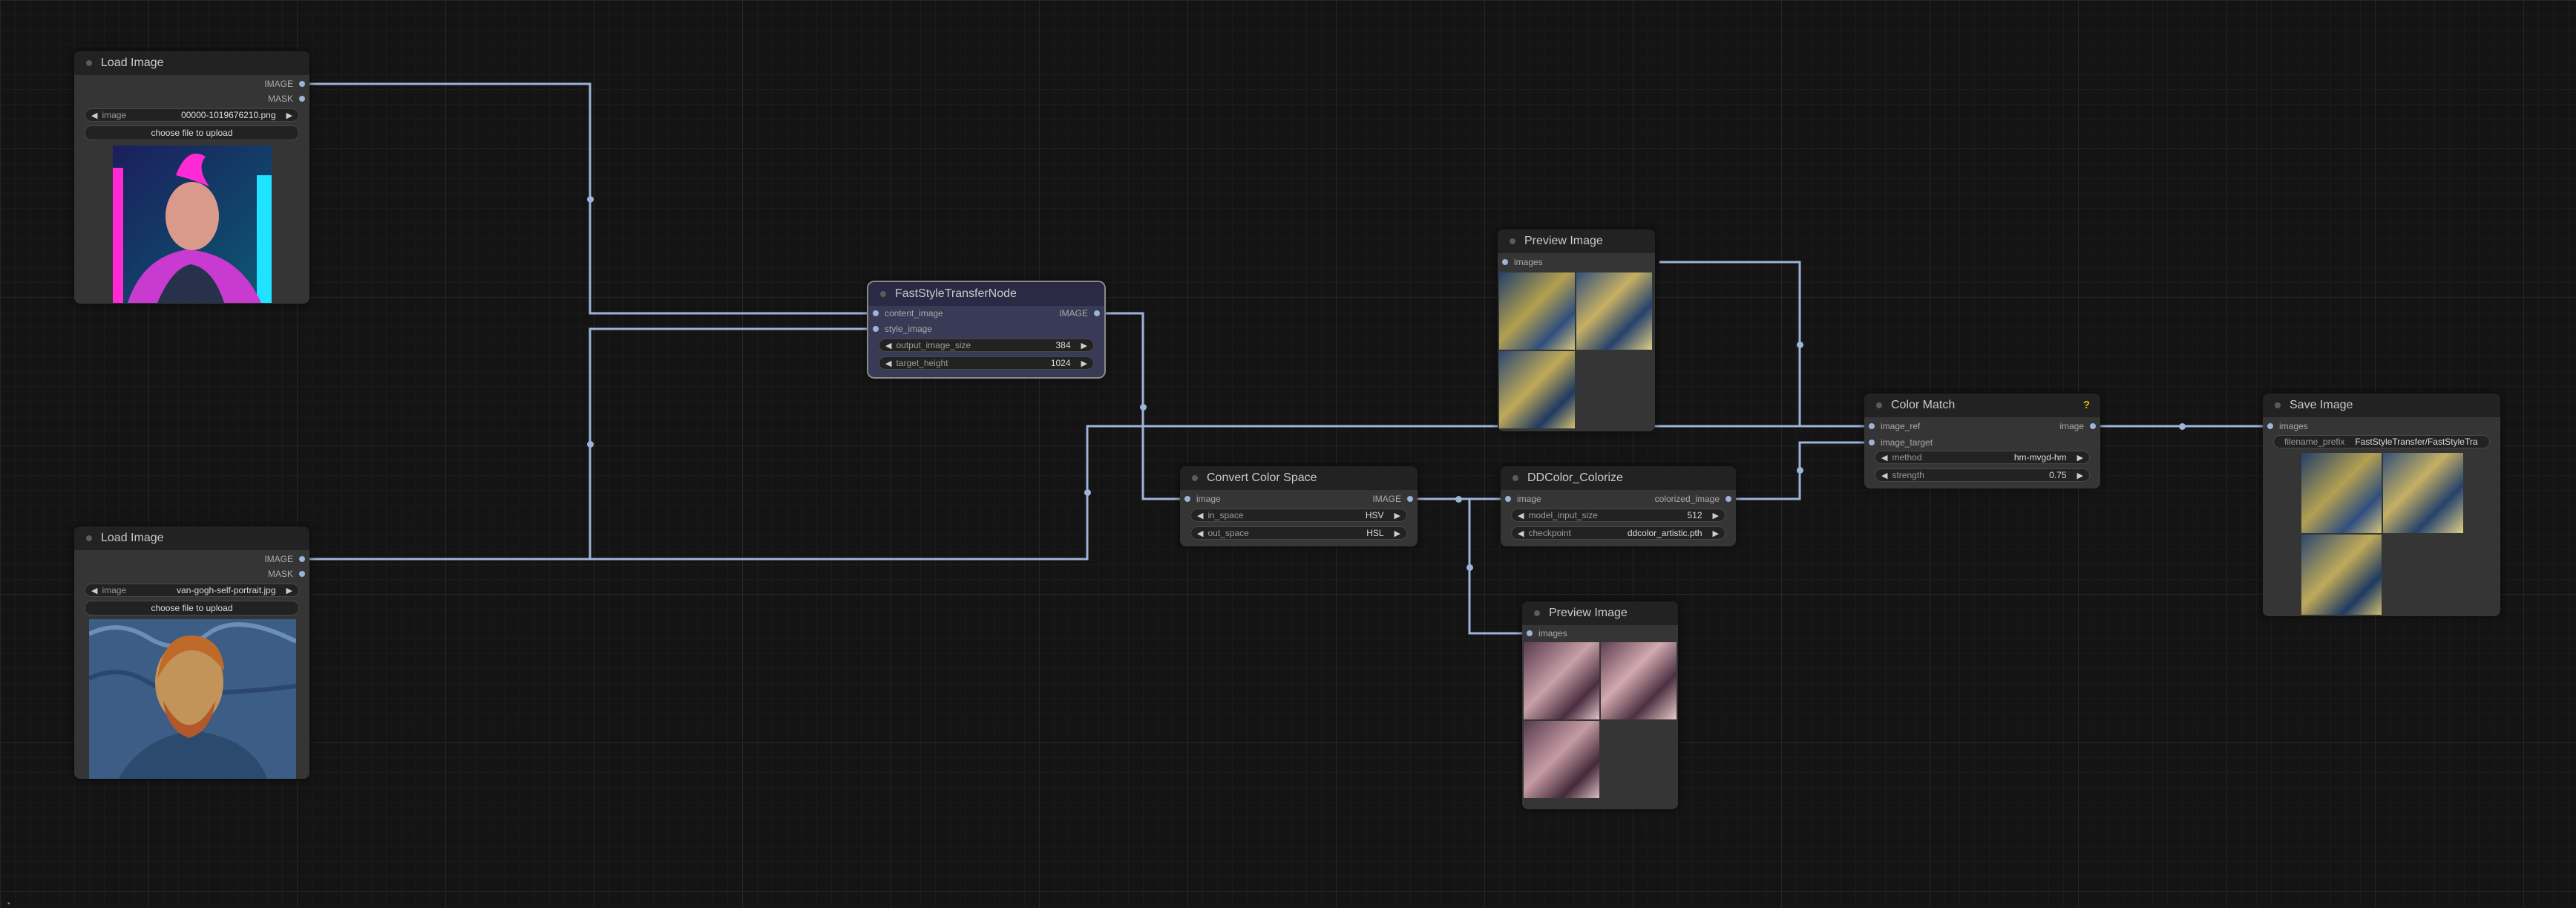 This screenshot has height=908, width=2576. I want to click on target-height-widget: ◀ target_height 1024 ▶, so click(986, 363).